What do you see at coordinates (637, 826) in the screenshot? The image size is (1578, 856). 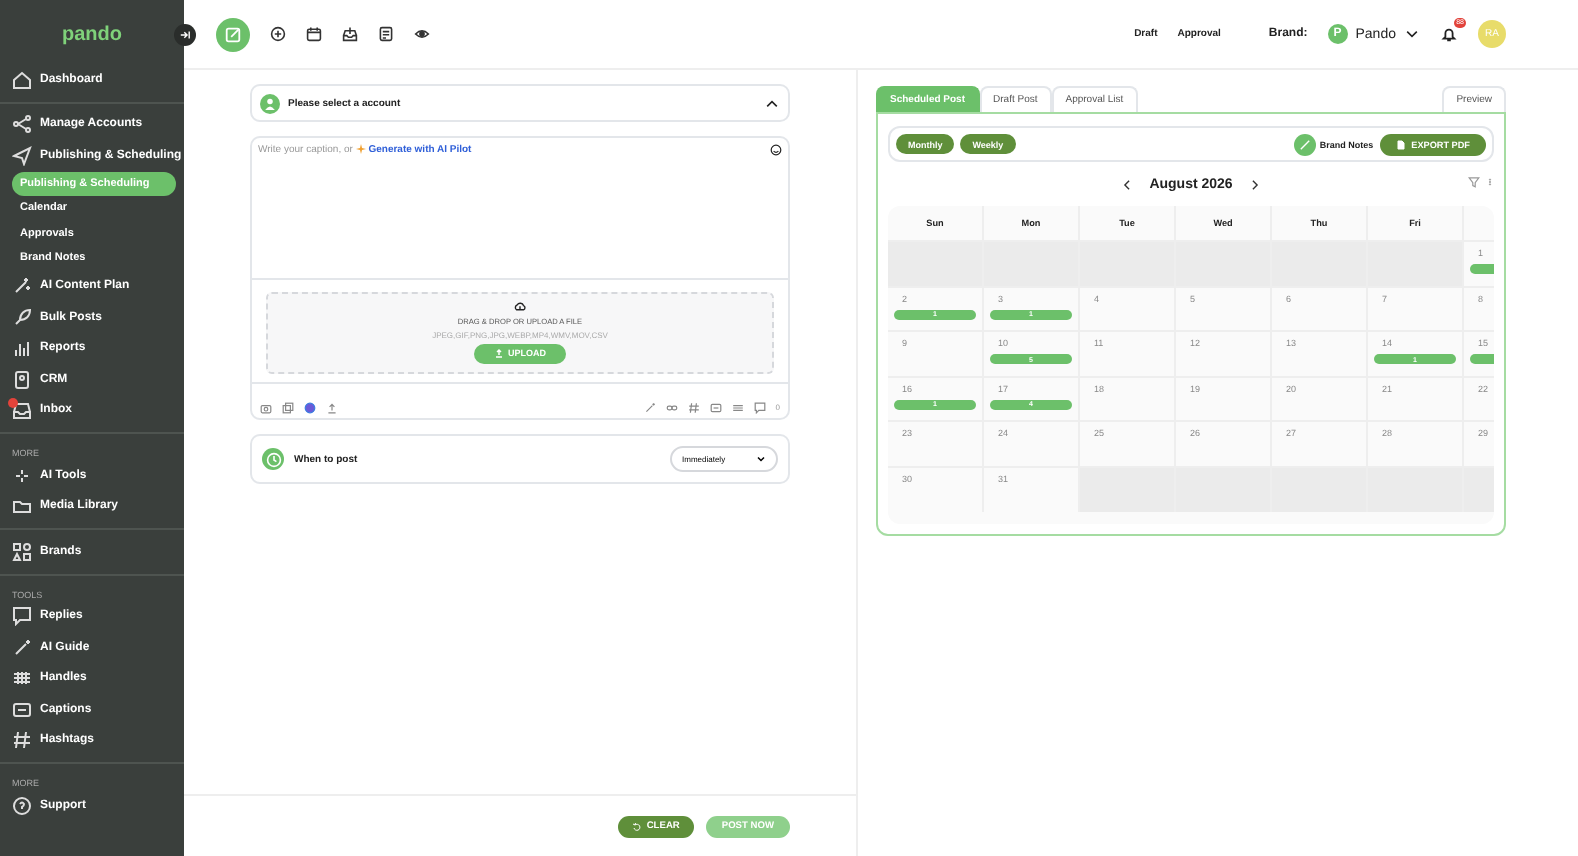 I see `undo-icon` at bounding box center [637, 826].